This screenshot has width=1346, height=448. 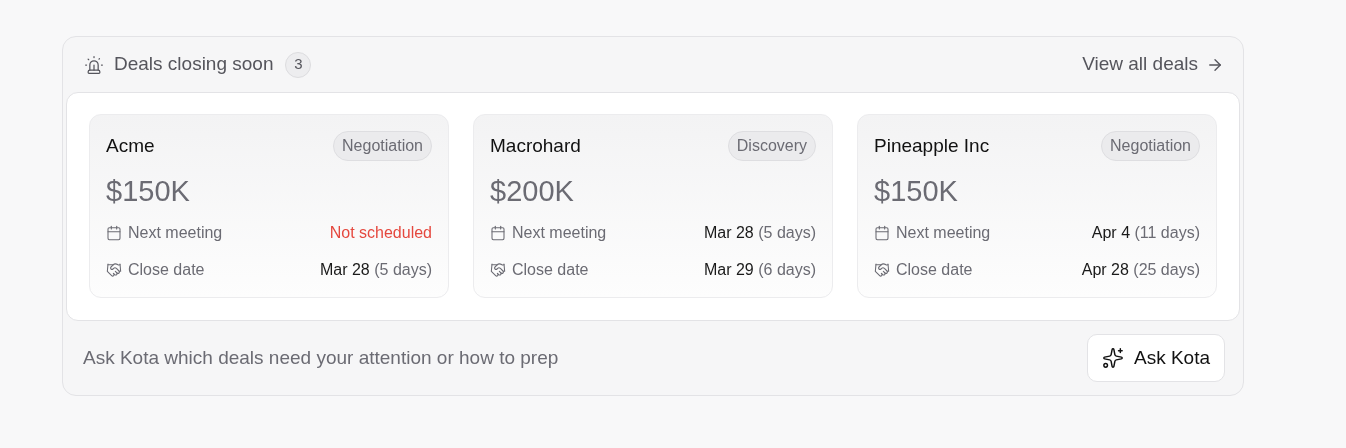 I want to click on deal-name: Pineapple Inc, so click(x=932, y=145).